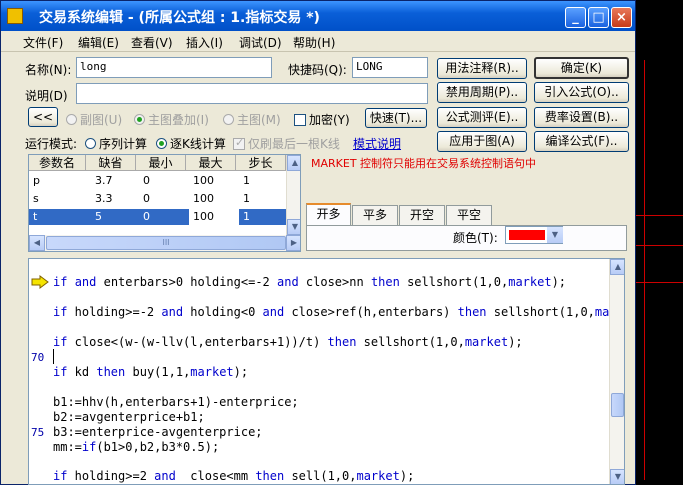  What do you see at coordinates (46, 96) in the screenshot?
I see `description-label: 说明(D)` at bounding box center [46, 96].